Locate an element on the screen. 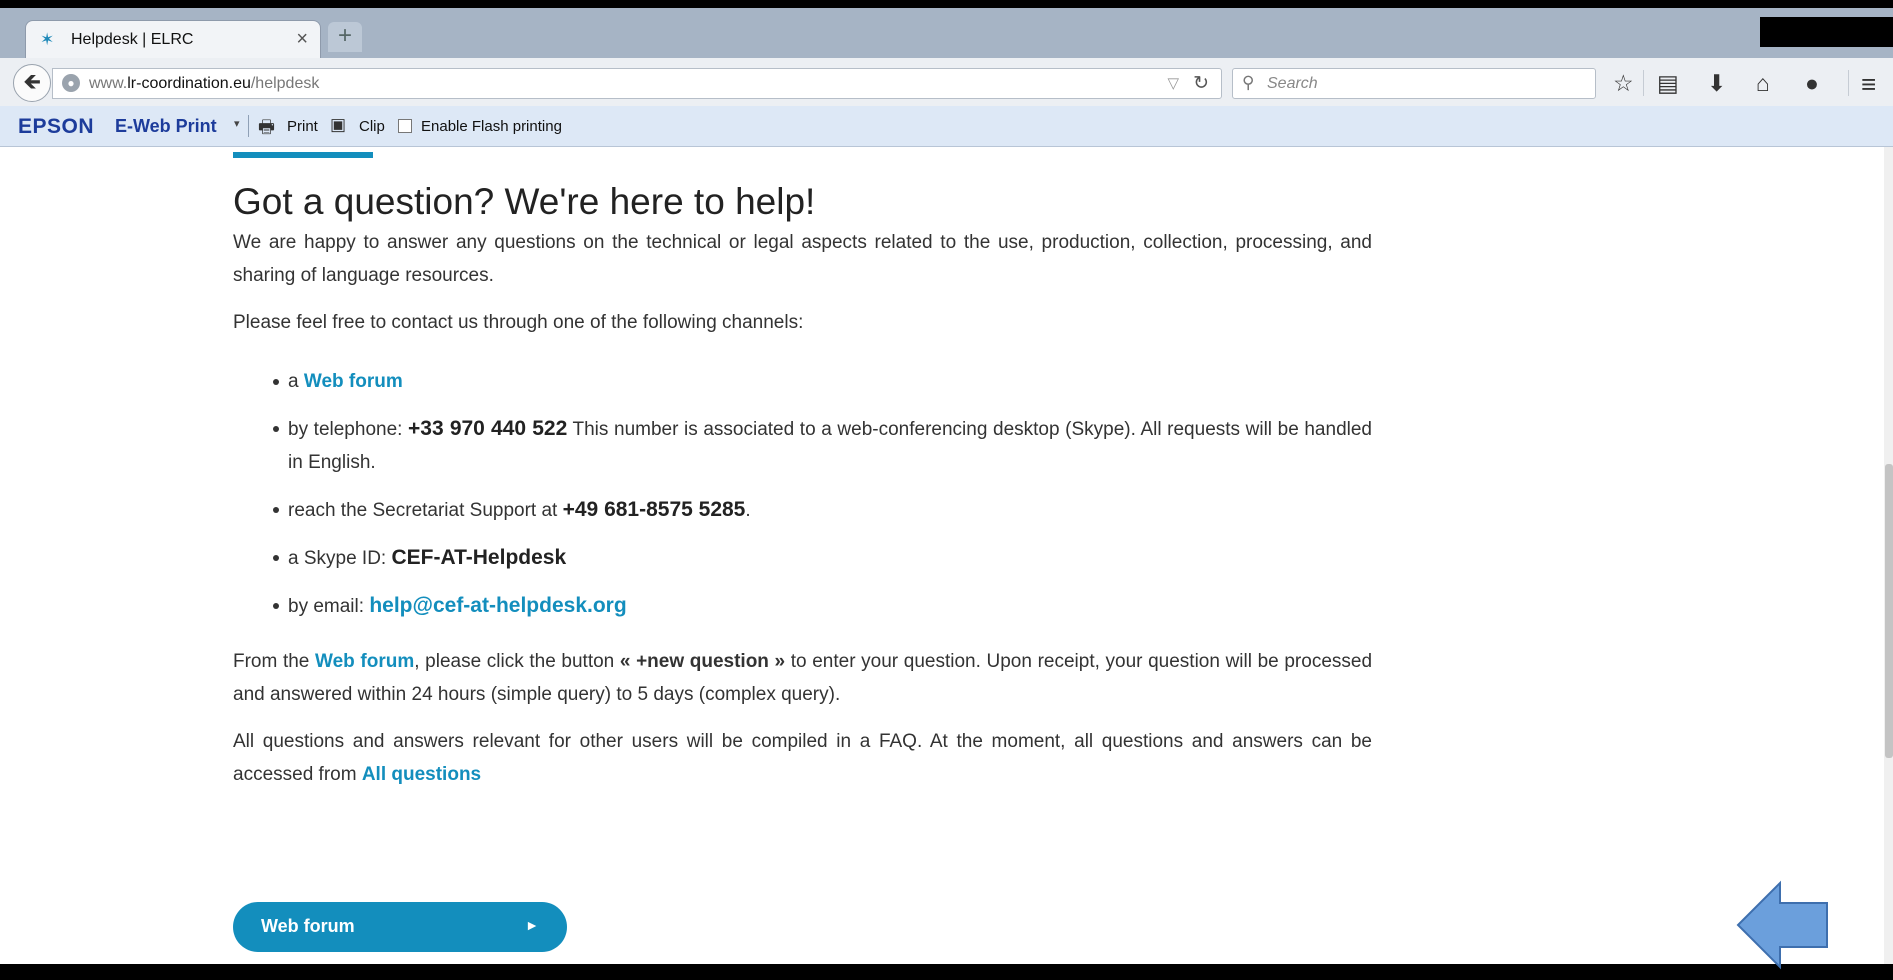 The height and width of the screenshot is (980, 1893). play-arrow-icon: ► is located at coordinates (532, 925).